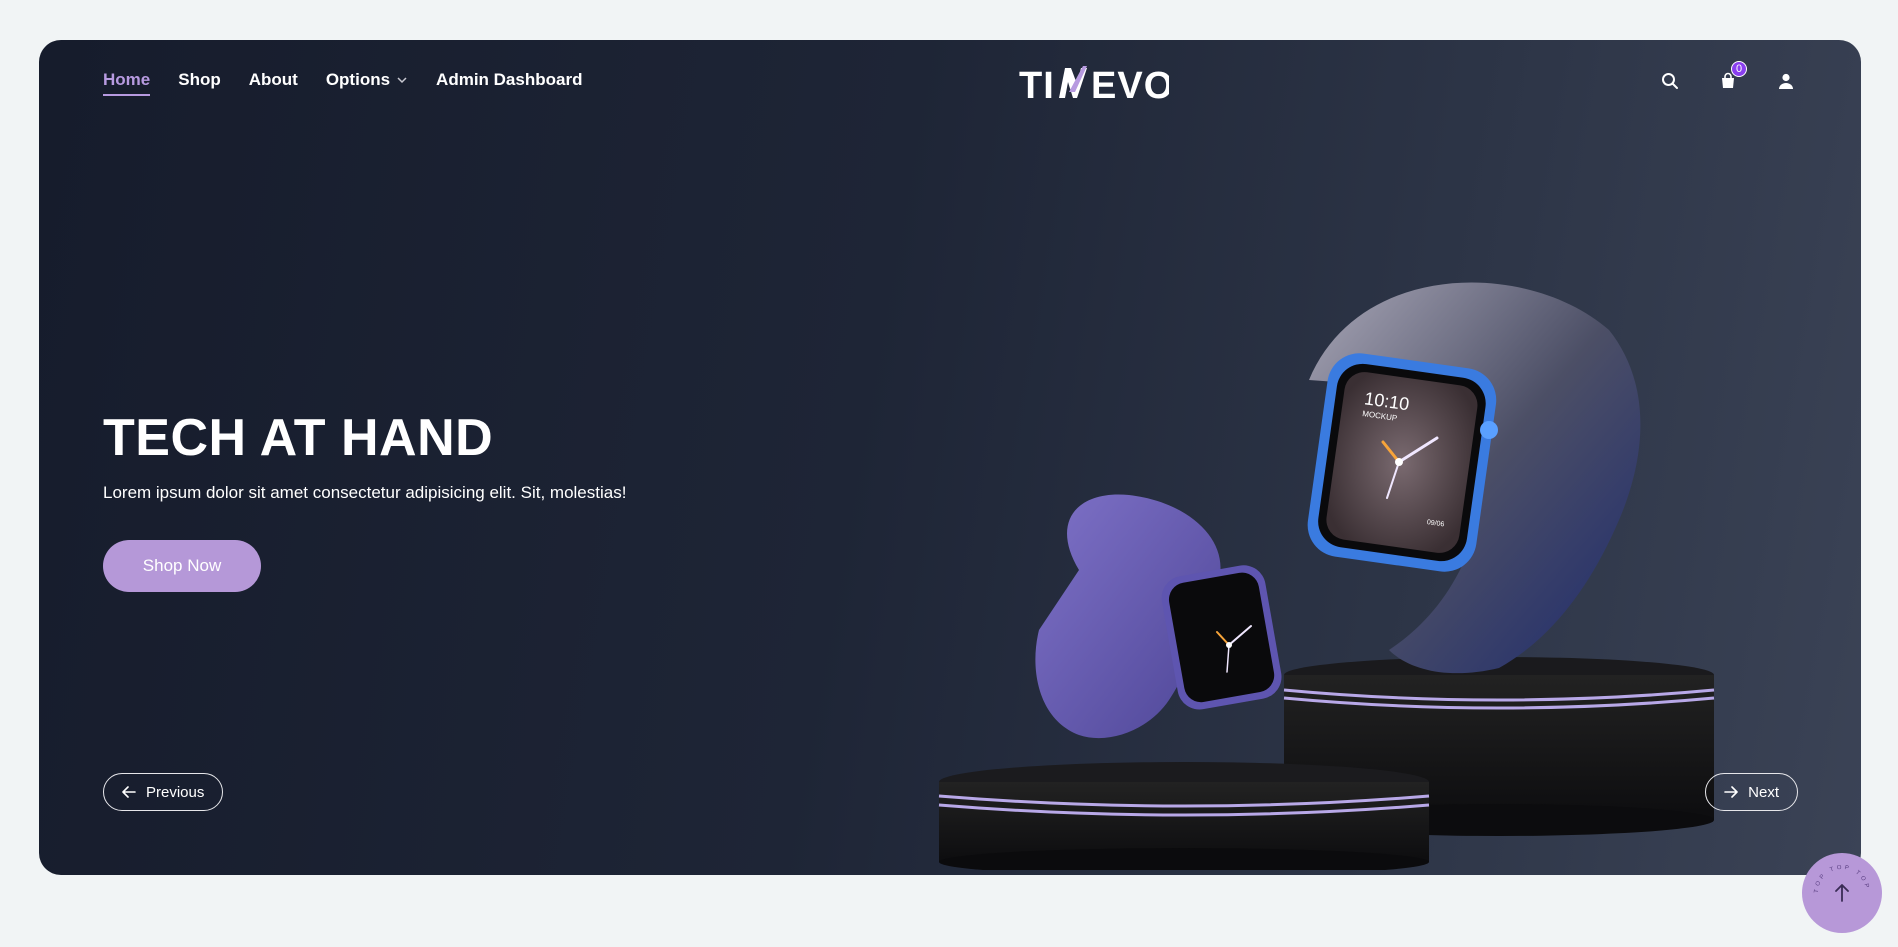  I want to click on cart-button: 0, so click(1732, 76).